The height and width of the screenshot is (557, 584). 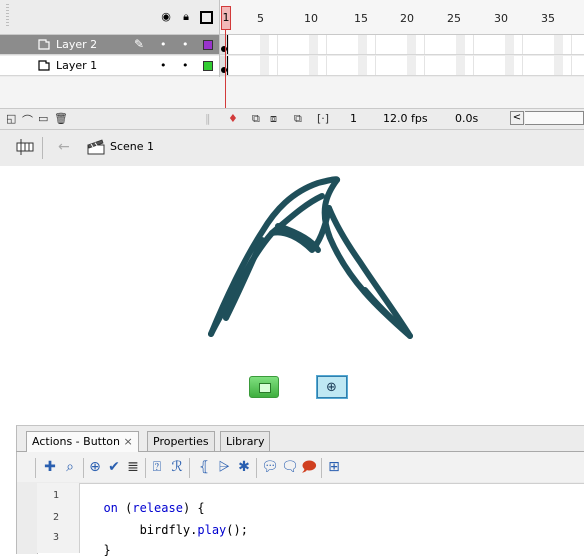 I want to click on playhead: 1, so click(x=226, y=18).